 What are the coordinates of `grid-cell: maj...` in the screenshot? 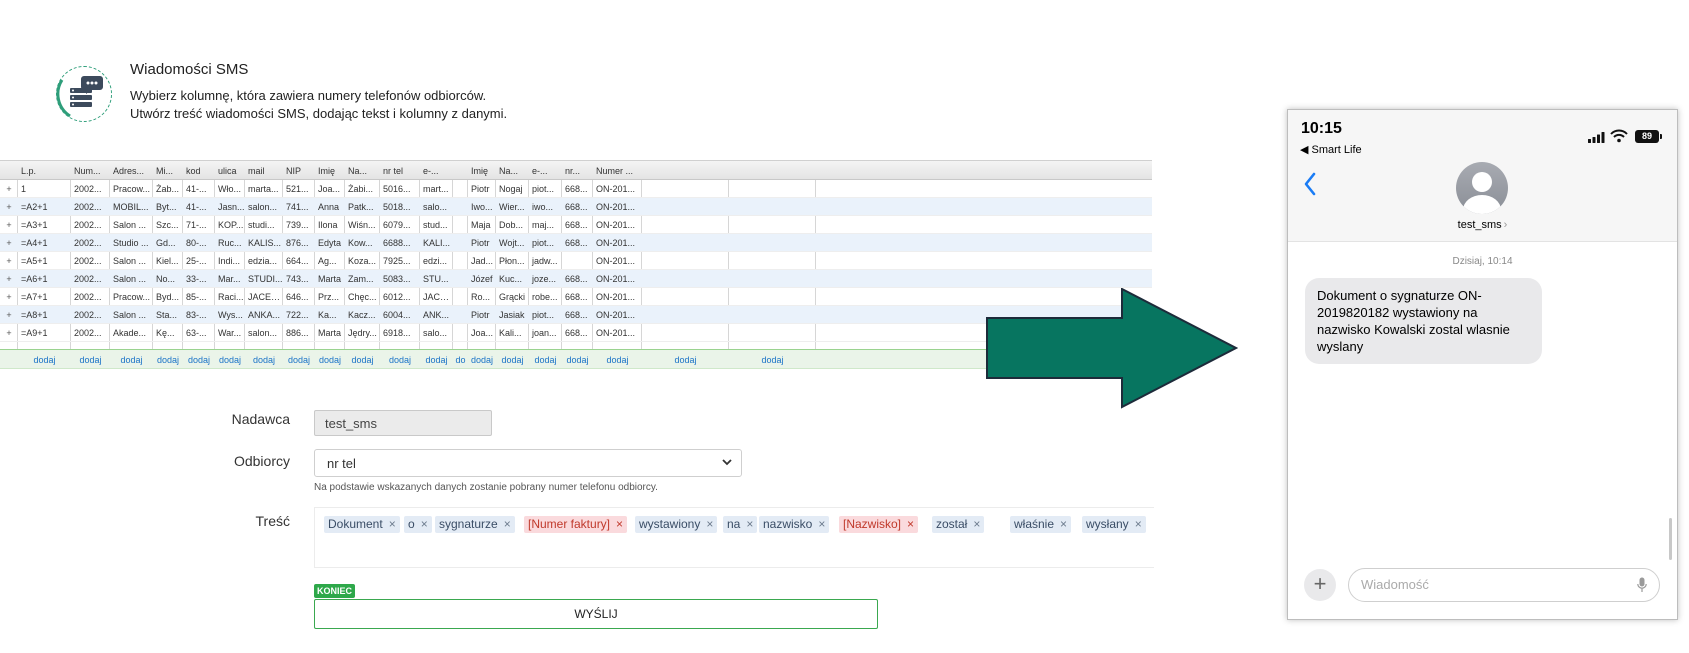 It's located at (543, 225).